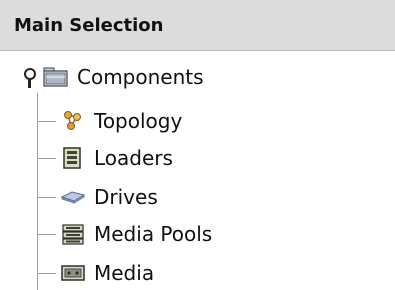 The height and width of the screenshot is (290, 395). What do you see at coordinates (140, 77) in the screenshot?
I see `tree-node-label: Components` at bounding box center [140, 77].